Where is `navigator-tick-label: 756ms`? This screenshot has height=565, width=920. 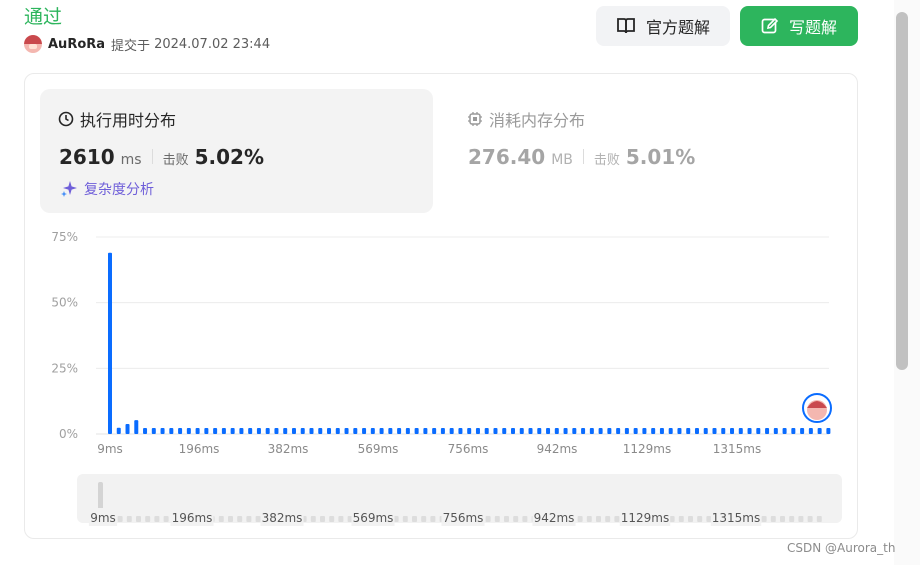
navigator-tick-label: 756ms is located at coordinates (463, 518).